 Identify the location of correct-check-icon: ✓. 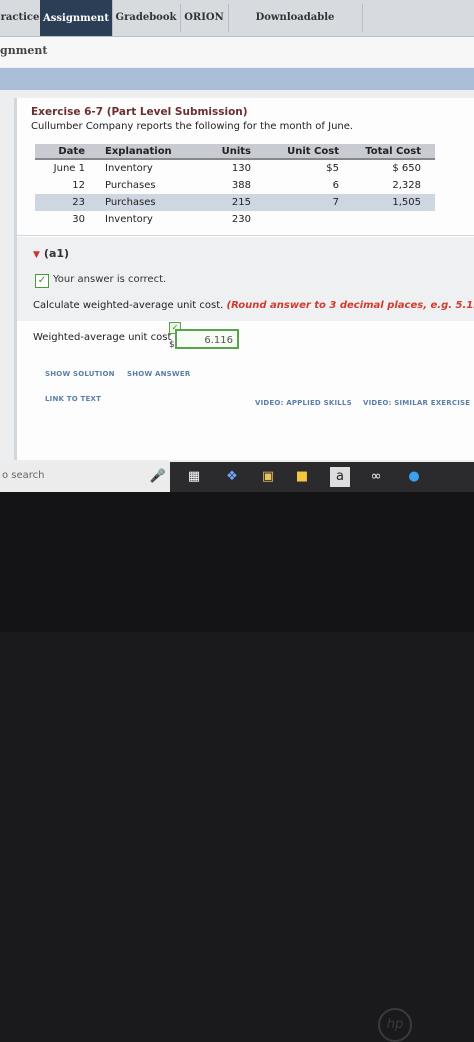
(42, 281).